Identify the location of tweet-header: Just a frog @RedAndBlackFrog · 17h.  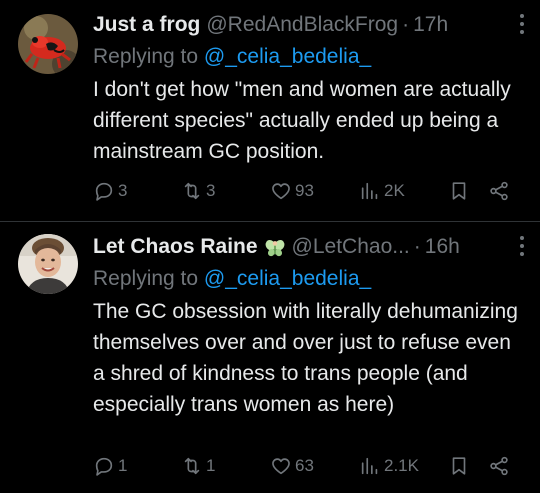
(309, 25).